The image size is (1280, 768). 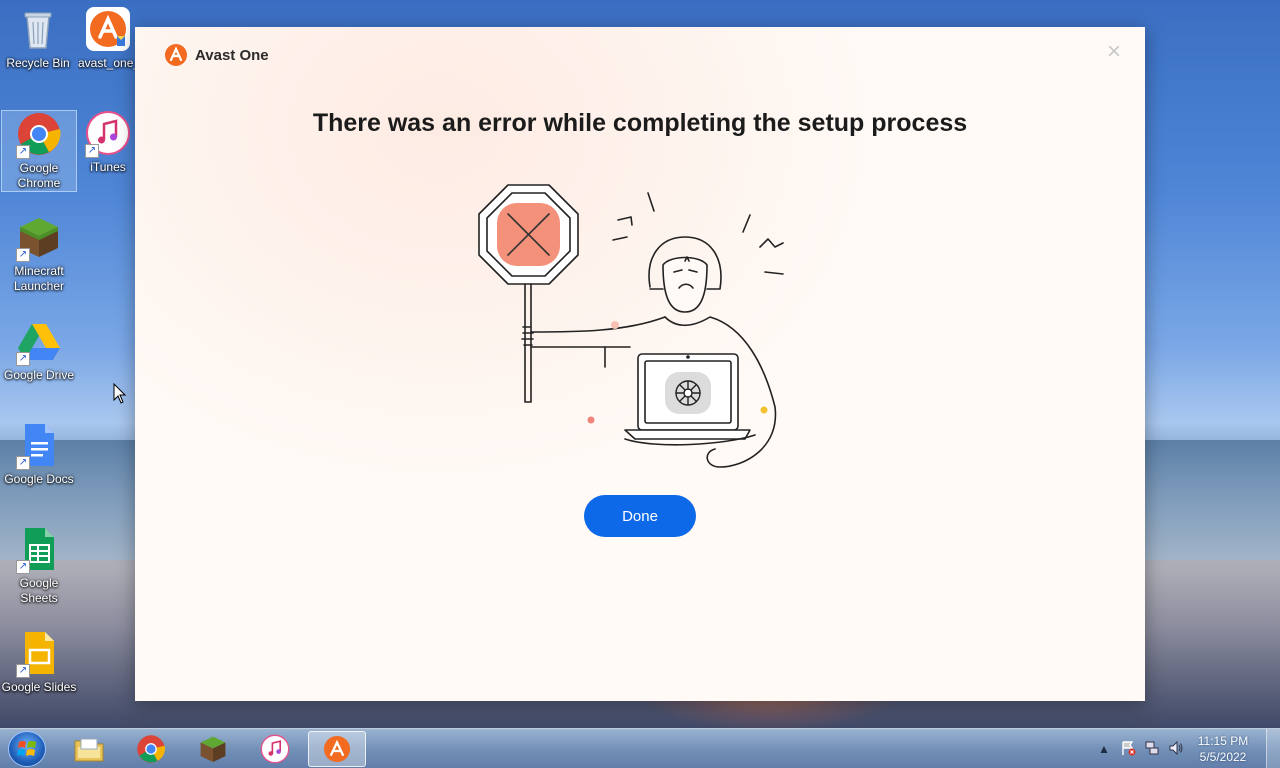 What do you see at coordinates (120, 393) in the screenshot?
I see `mouse-cursor-icon` at bounding box center [120, 393].